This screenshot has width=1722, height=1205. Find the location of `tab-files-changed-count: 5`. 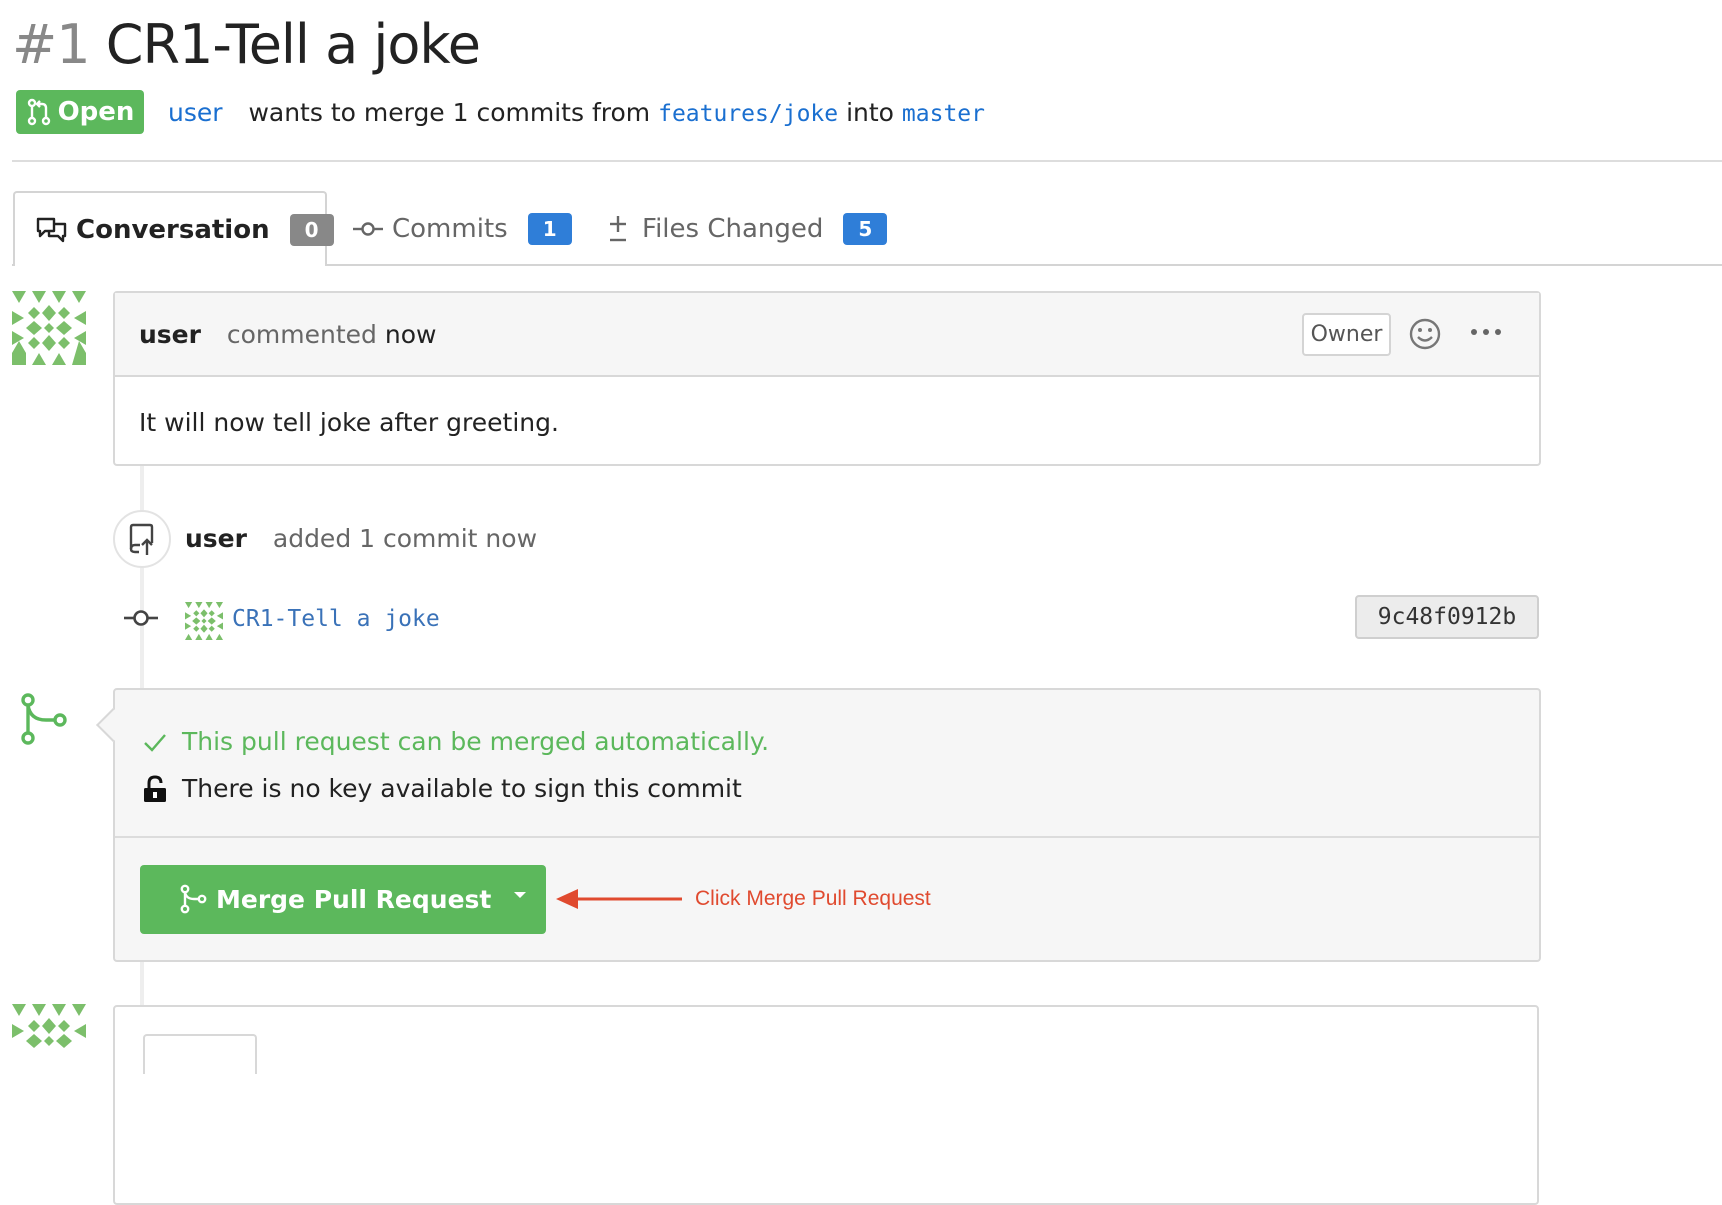

tab-files-changed-count: 5 is located at coordinates (865, 229).